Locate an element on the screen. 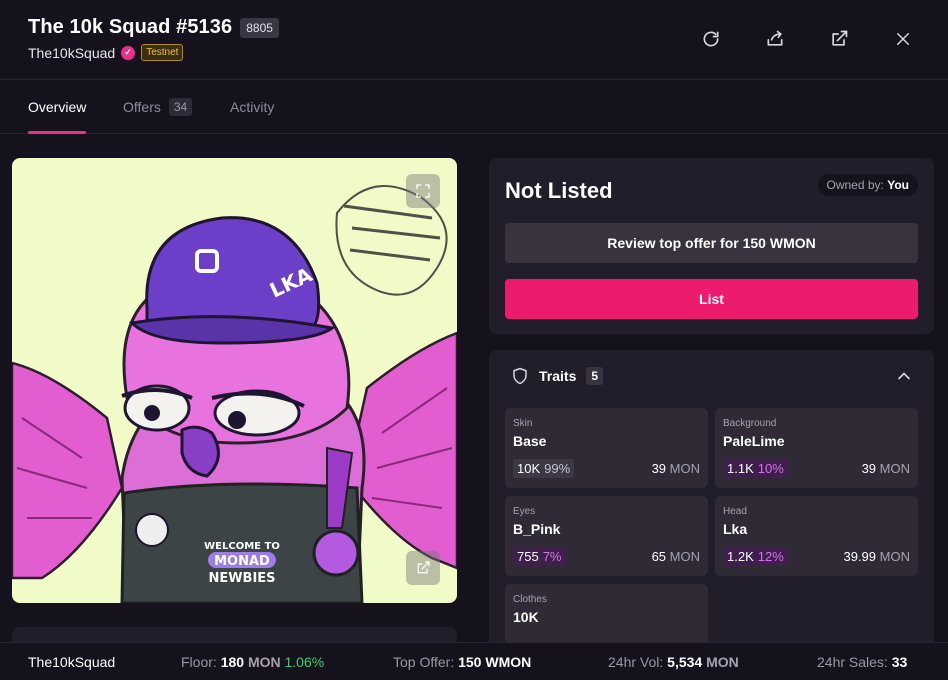 Image resolution: width=948 pixels, height=680 pixels. shield-icon is located at coordinates (520, 376).